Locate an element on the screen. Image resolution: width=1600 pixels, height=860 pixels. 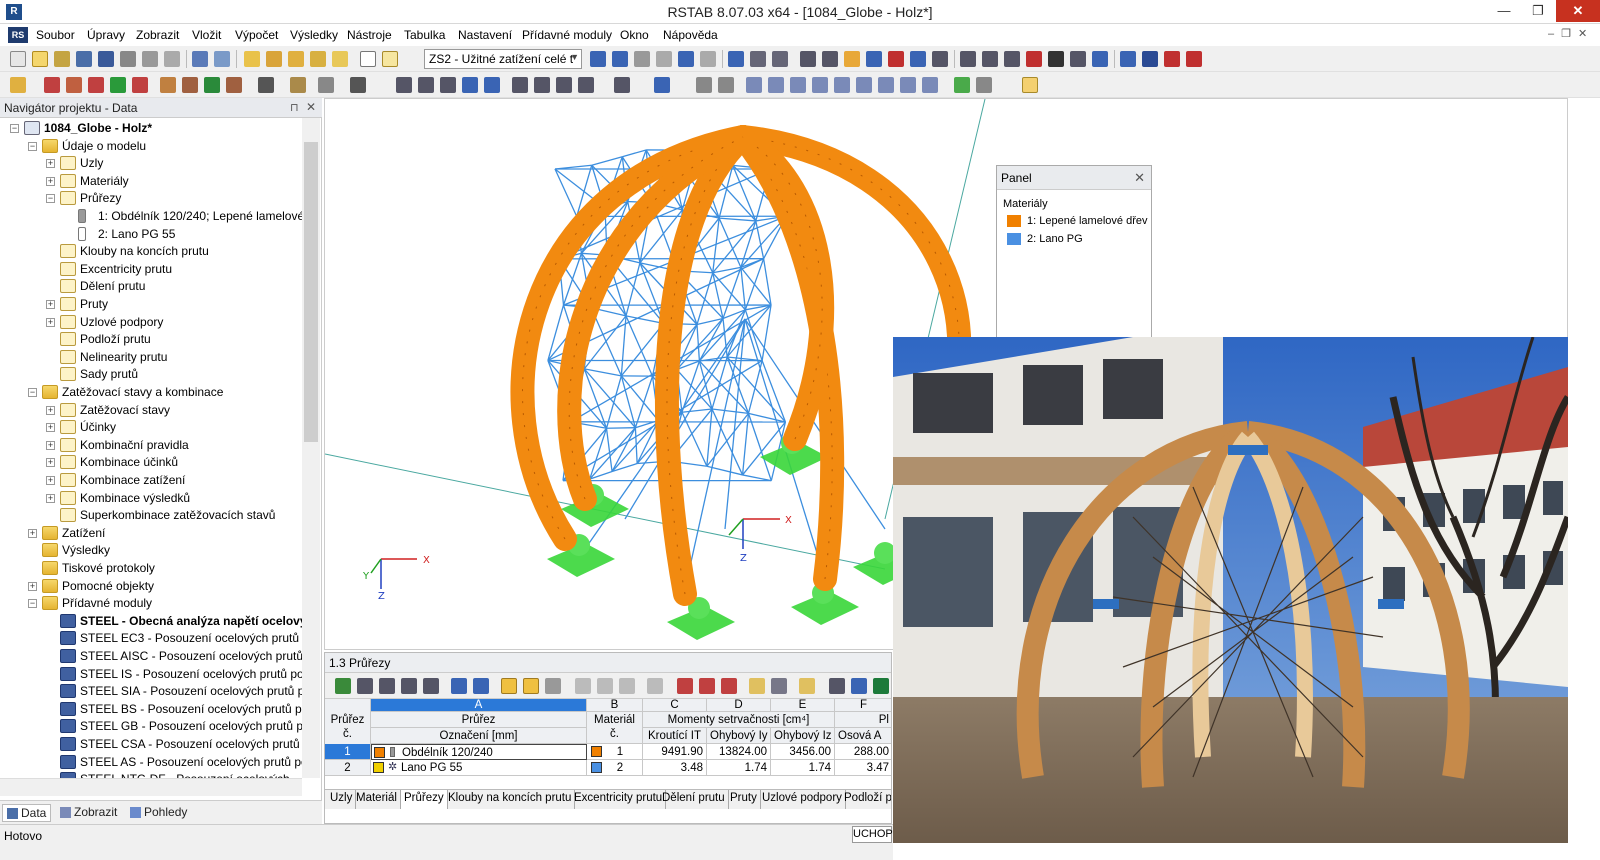
deformation-icon is located at coordinates (686, 59).